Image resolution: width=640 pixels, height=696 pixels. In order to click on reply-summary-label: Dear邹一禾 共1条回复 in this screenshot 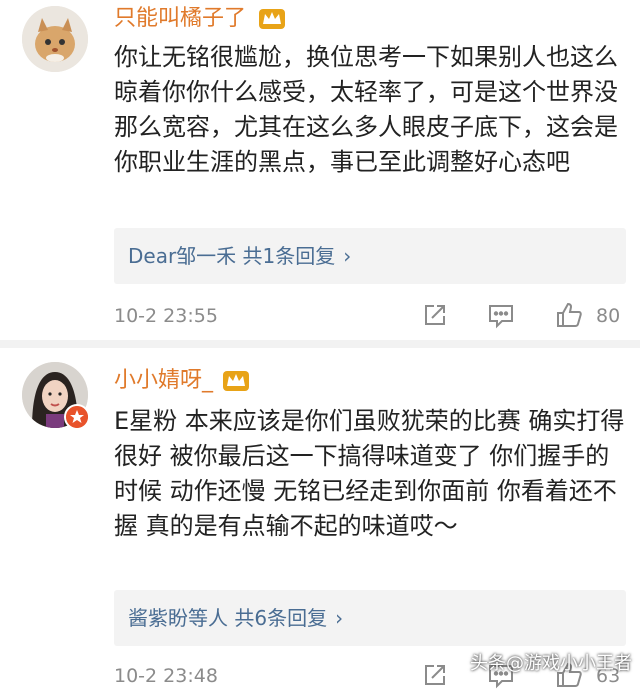, I will do `click(232, 256)`.